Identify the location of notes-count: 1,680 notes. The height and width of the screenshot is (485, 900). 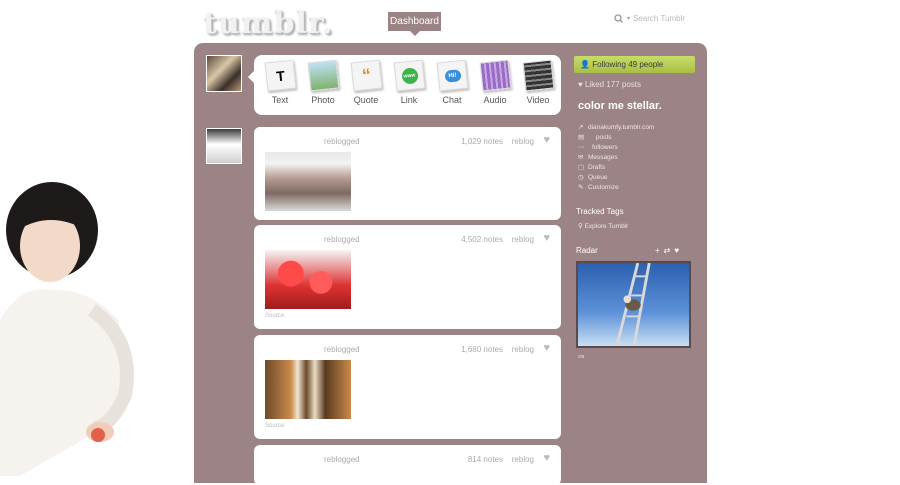
(482, 349).